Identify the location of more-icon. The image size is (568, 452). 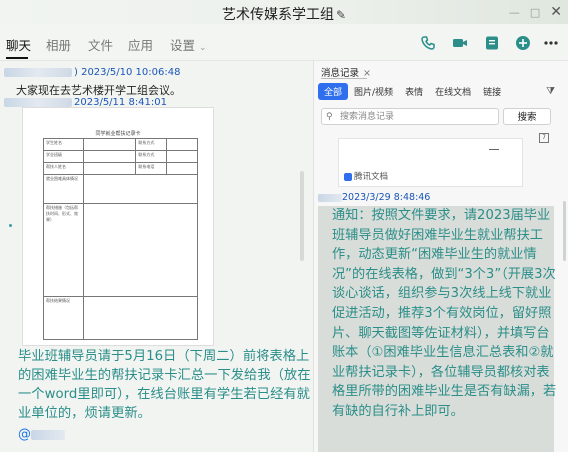
(551, 43).